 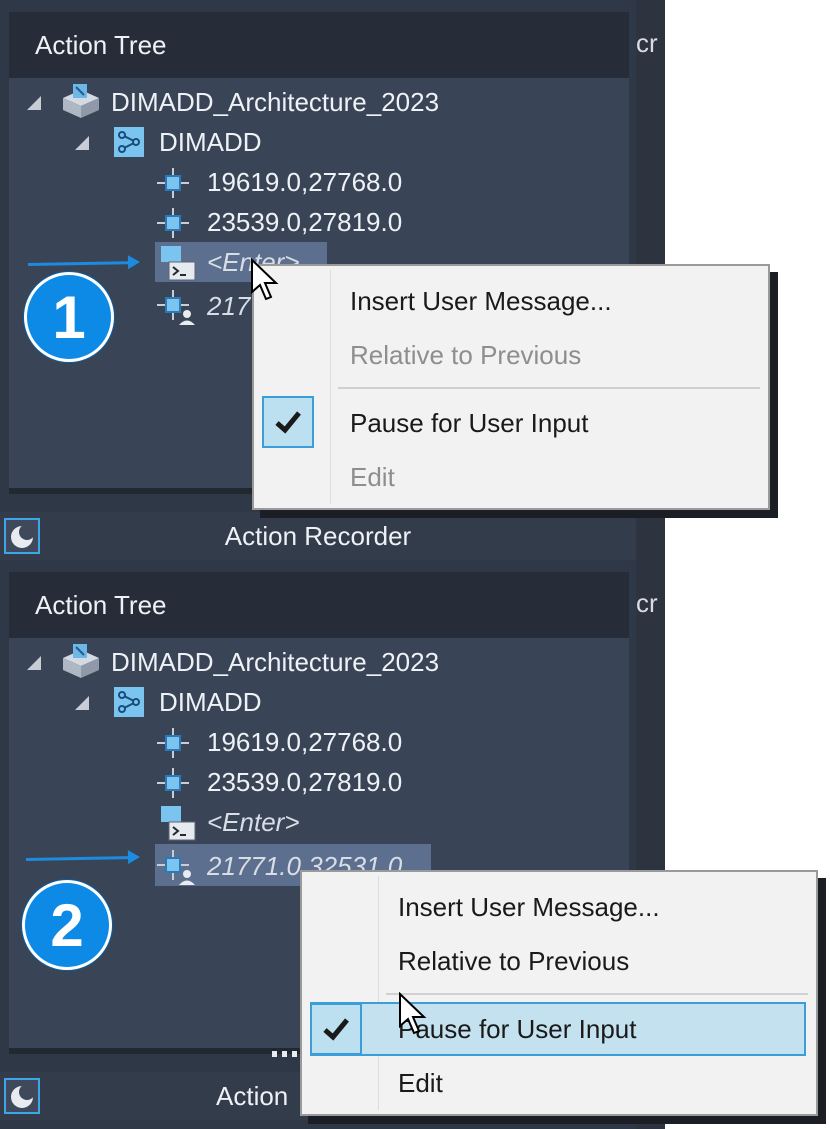 I want to click on step-badge-2: 2, so click(x=67, y=925).